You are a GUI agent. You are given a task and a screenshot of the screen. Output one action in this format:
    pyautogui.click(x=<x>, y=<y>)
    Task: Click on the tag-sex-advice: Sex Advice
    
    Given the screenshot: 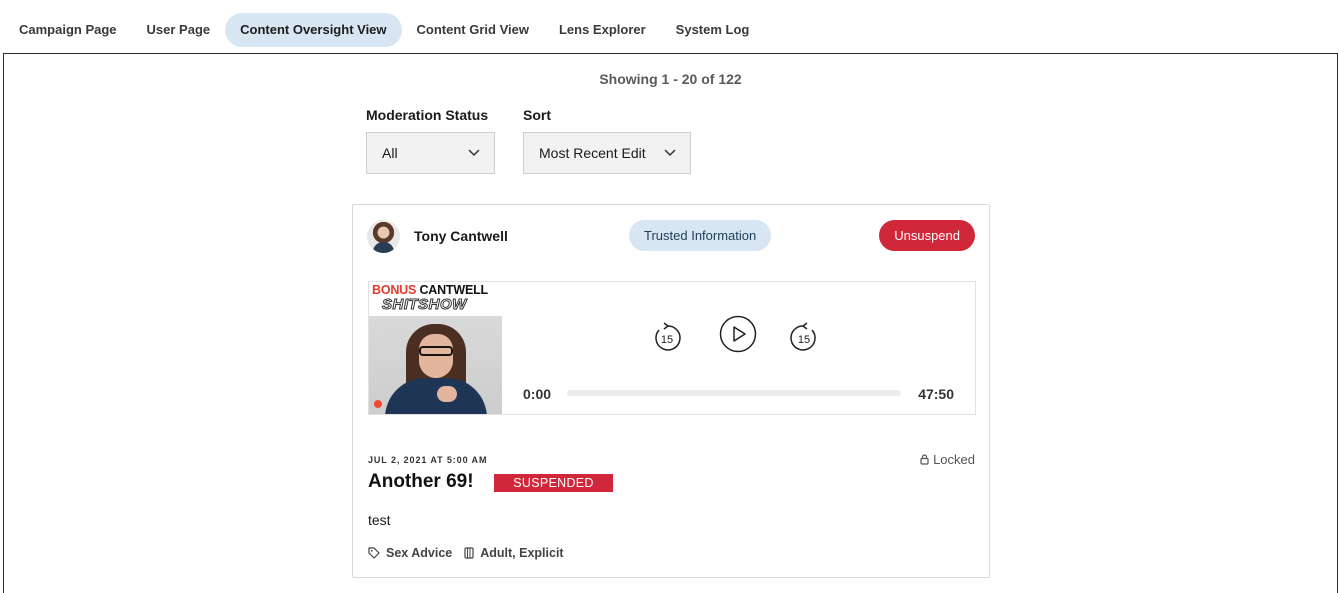 What is the action you would take?
    pyautogui.click(x=410, y=553)
    